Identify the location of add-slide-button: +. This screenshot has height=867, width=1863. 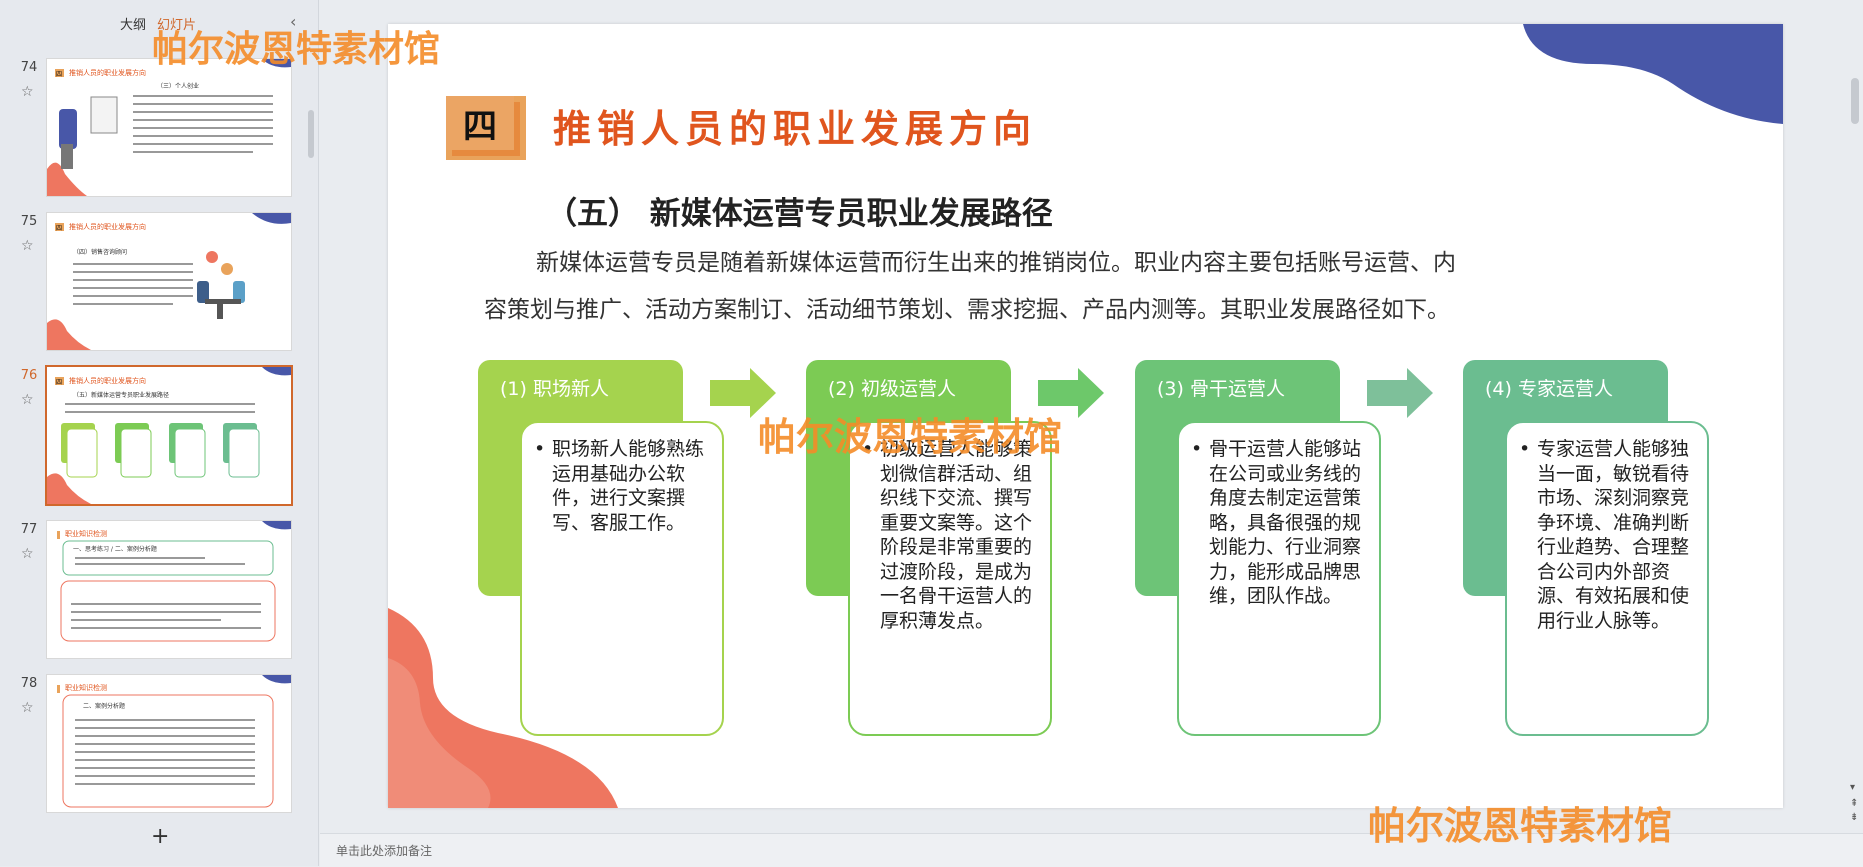
(160, 836).